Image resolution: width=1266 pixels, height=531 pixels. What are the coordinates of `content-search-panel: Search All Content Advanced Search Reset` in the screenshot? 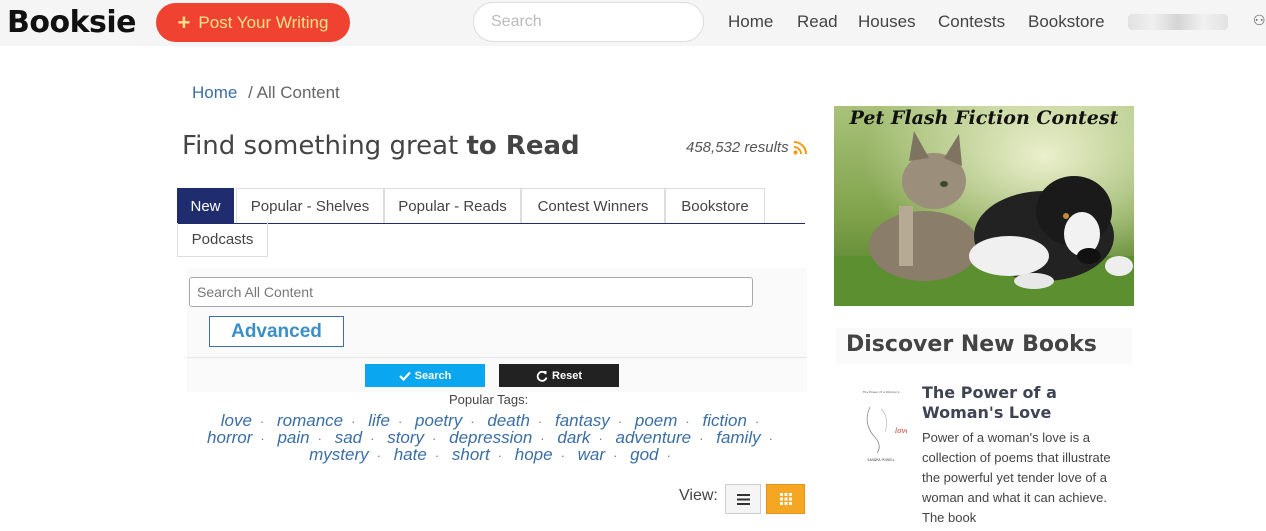 It's located at (497, 330).